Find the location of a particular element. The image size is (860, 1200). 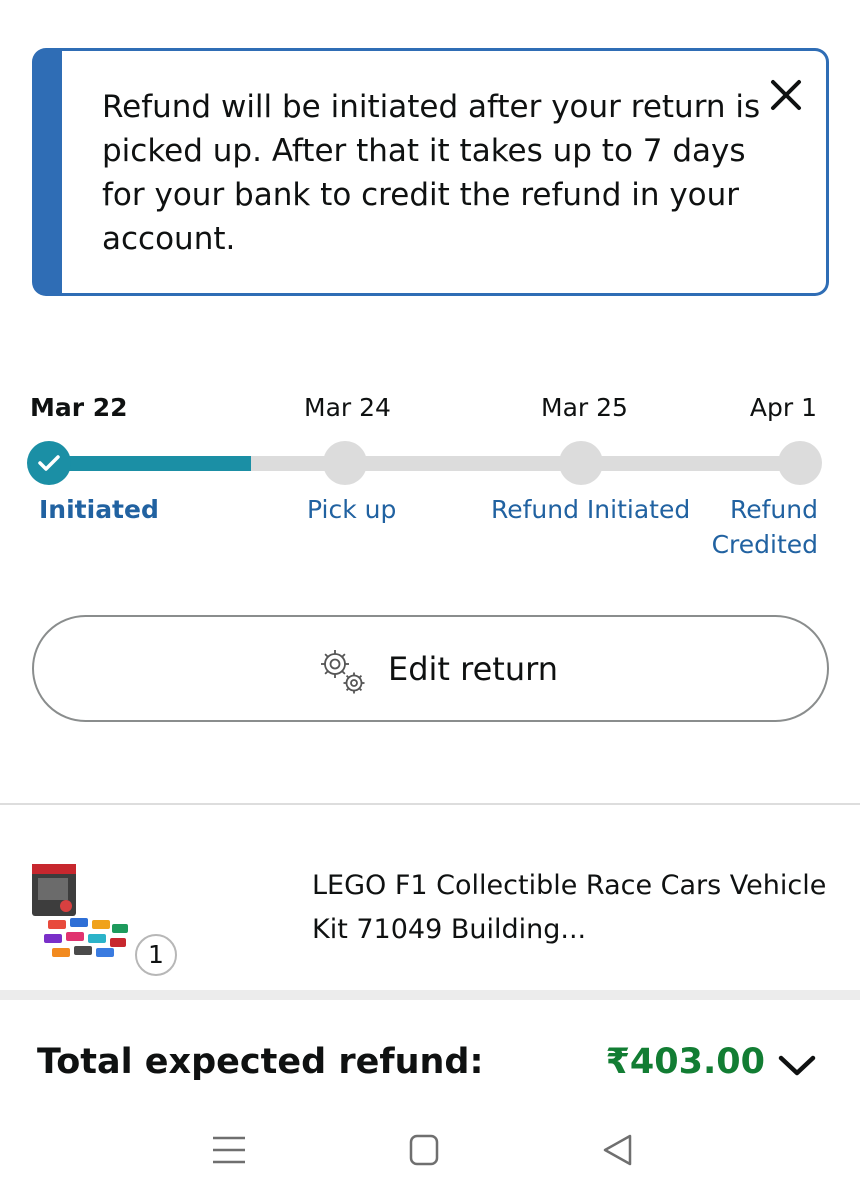

product-thumbnail is located at coordinates (79, 917).